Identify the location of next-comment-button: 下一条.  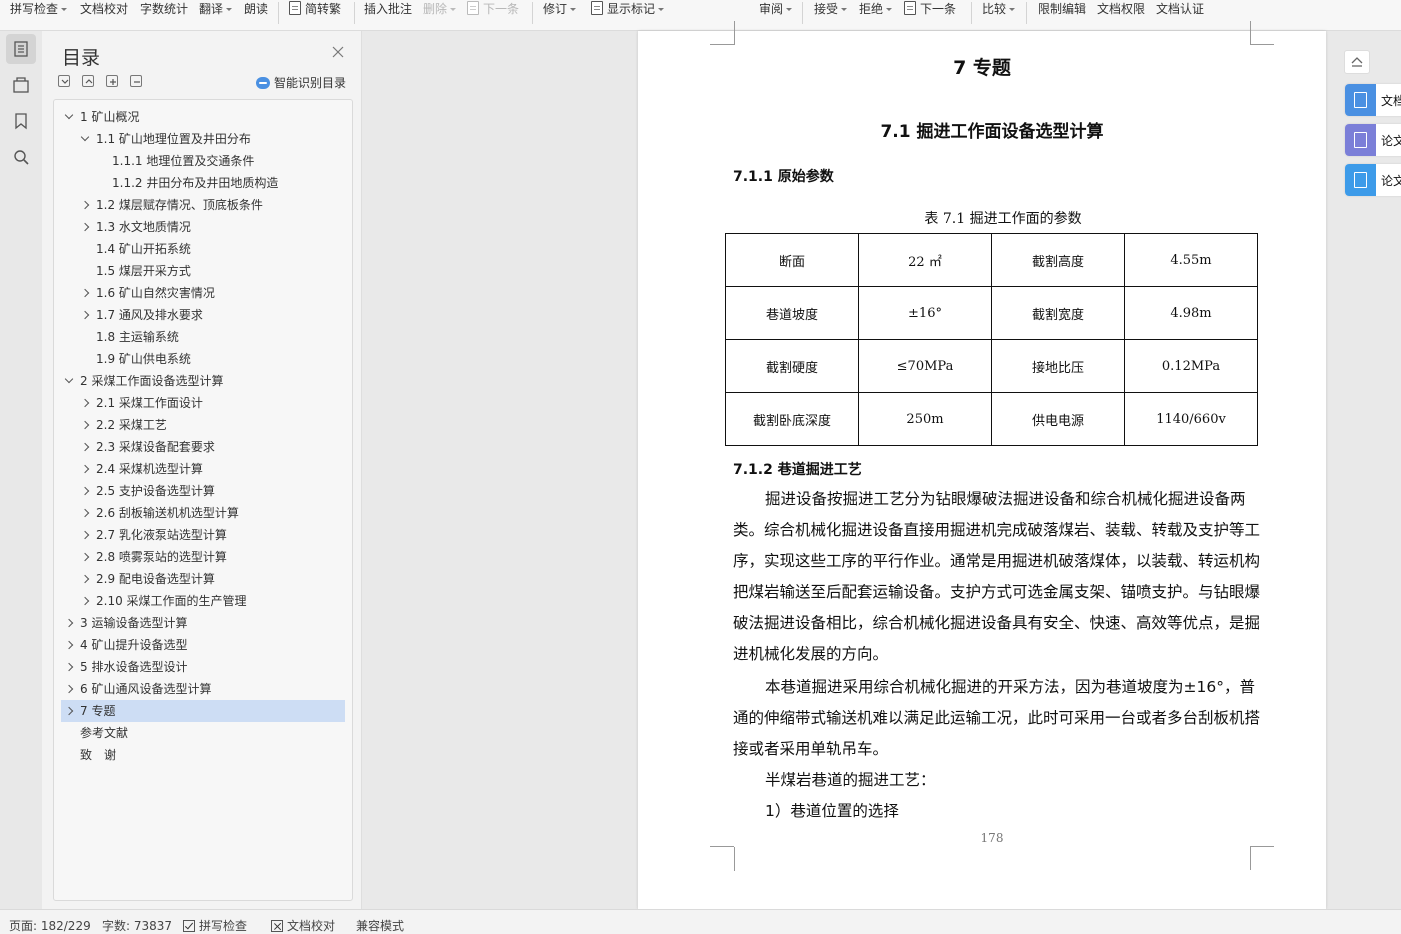
(493, 9).